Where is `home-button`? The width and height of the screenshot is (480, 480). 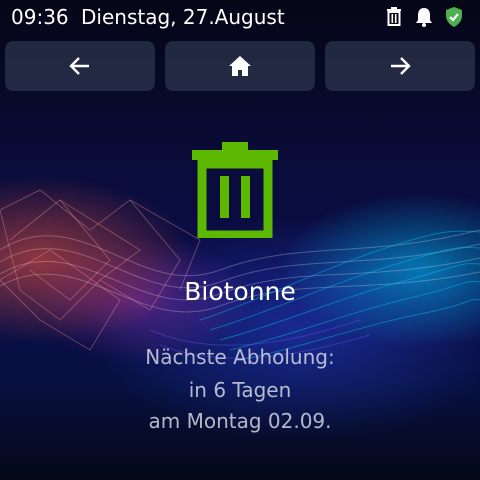
home-button is located at coordinates (240, 66).